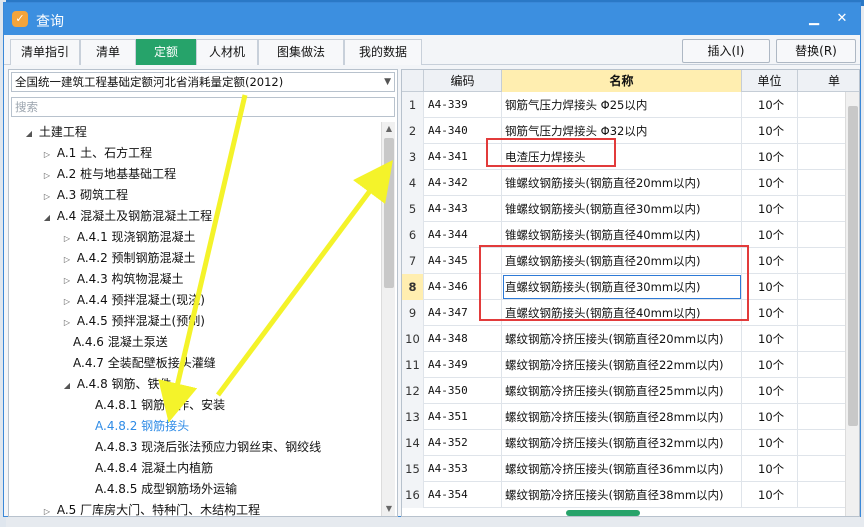 This screenshot has height=527, width=864. I want to click on quota-code: A4-354, so click(463, 495).